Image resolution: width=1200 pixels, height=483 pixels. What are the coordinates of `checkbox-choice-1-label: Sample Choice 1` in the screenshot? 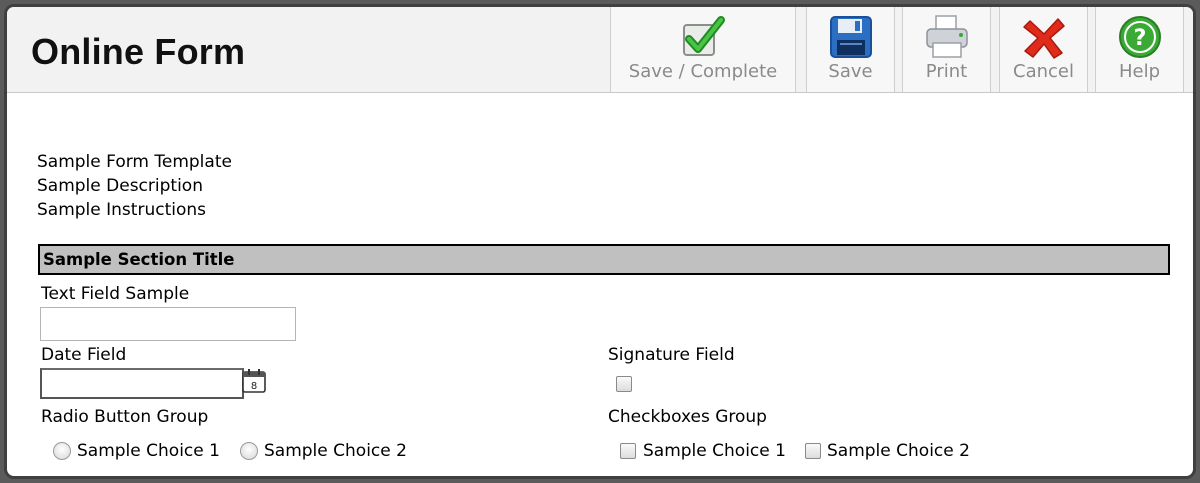 It's located at (714, 451).